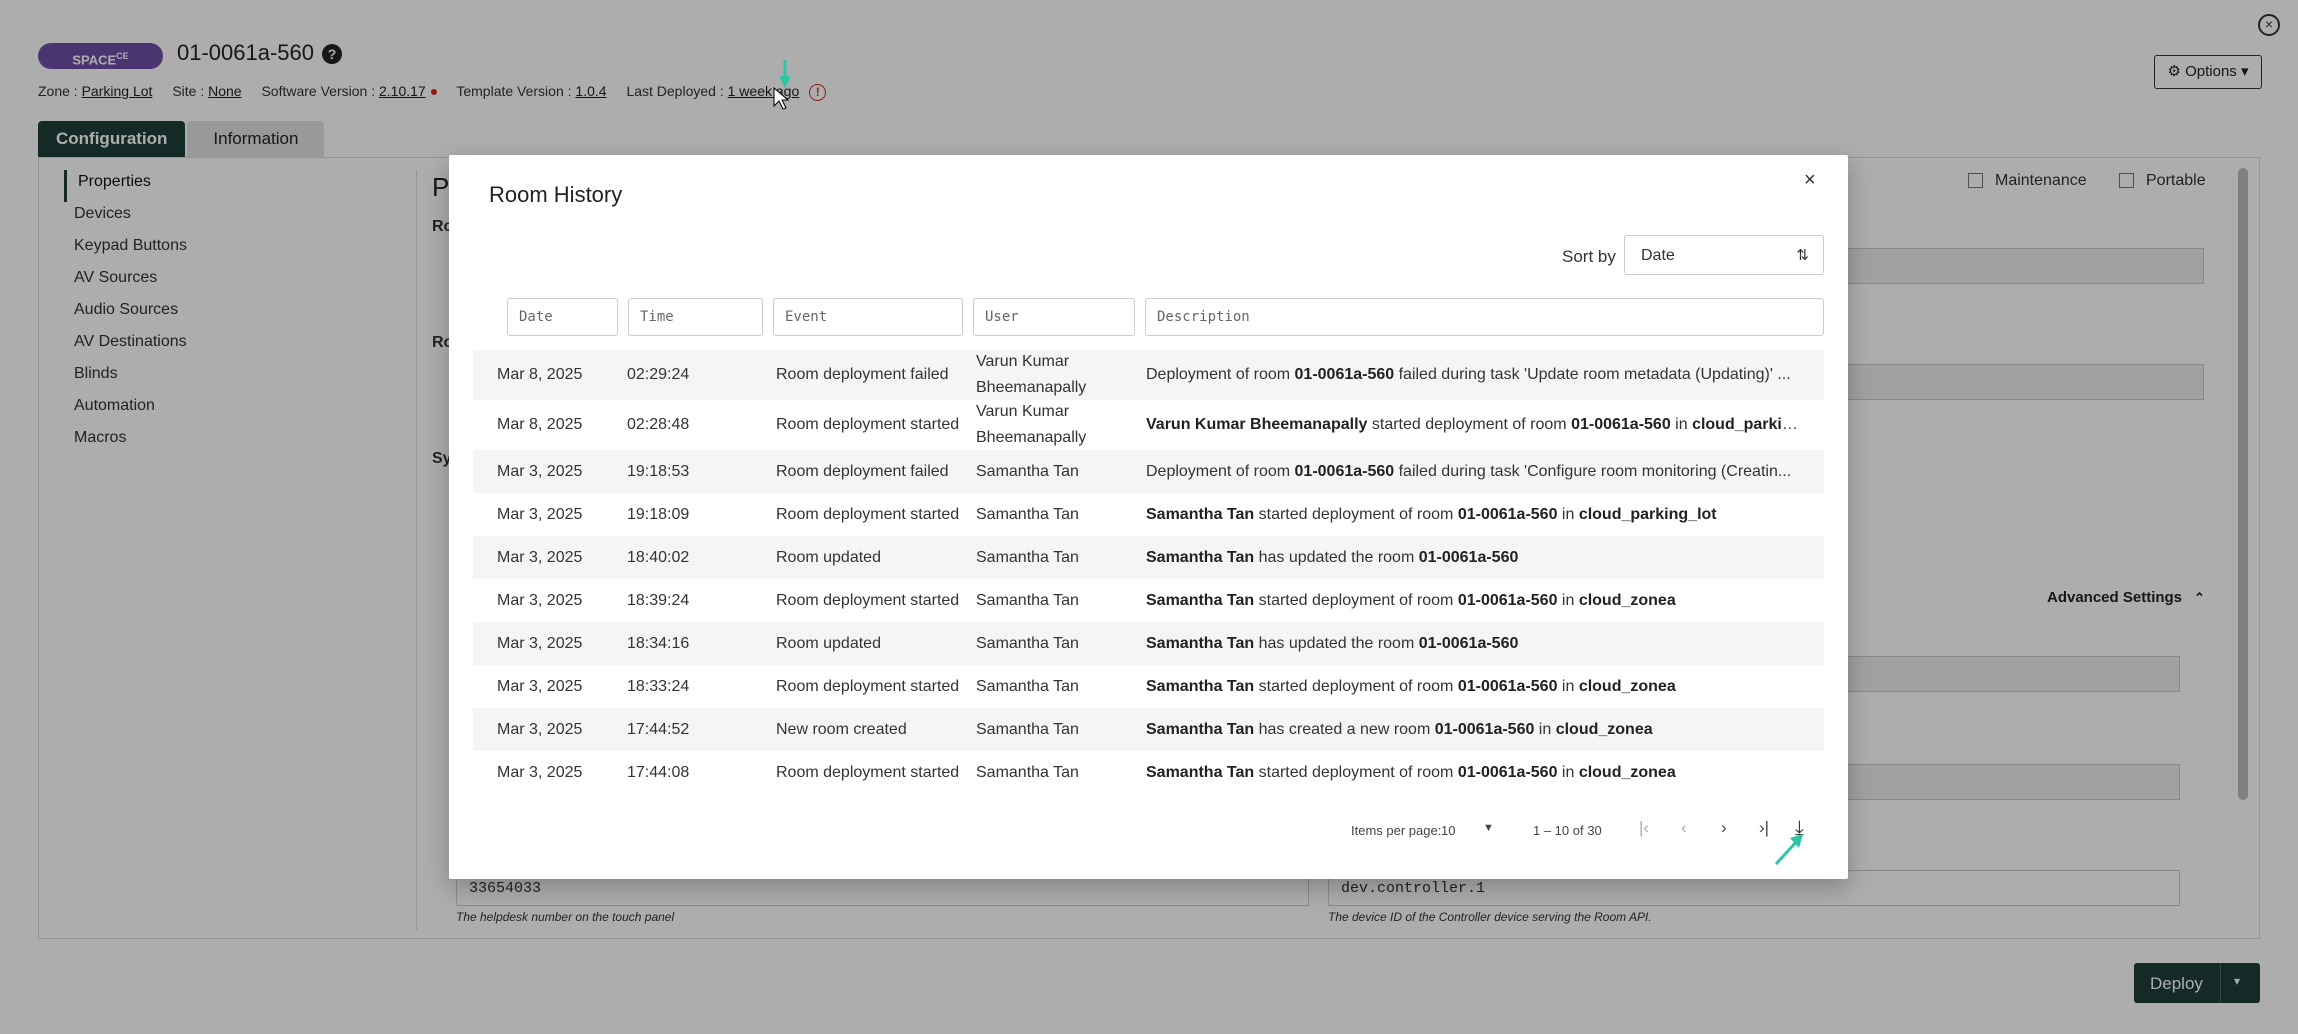 This screenshot has height=1034, width=2298. I want to click on mouse-cursor-icon, so click(781, 98).